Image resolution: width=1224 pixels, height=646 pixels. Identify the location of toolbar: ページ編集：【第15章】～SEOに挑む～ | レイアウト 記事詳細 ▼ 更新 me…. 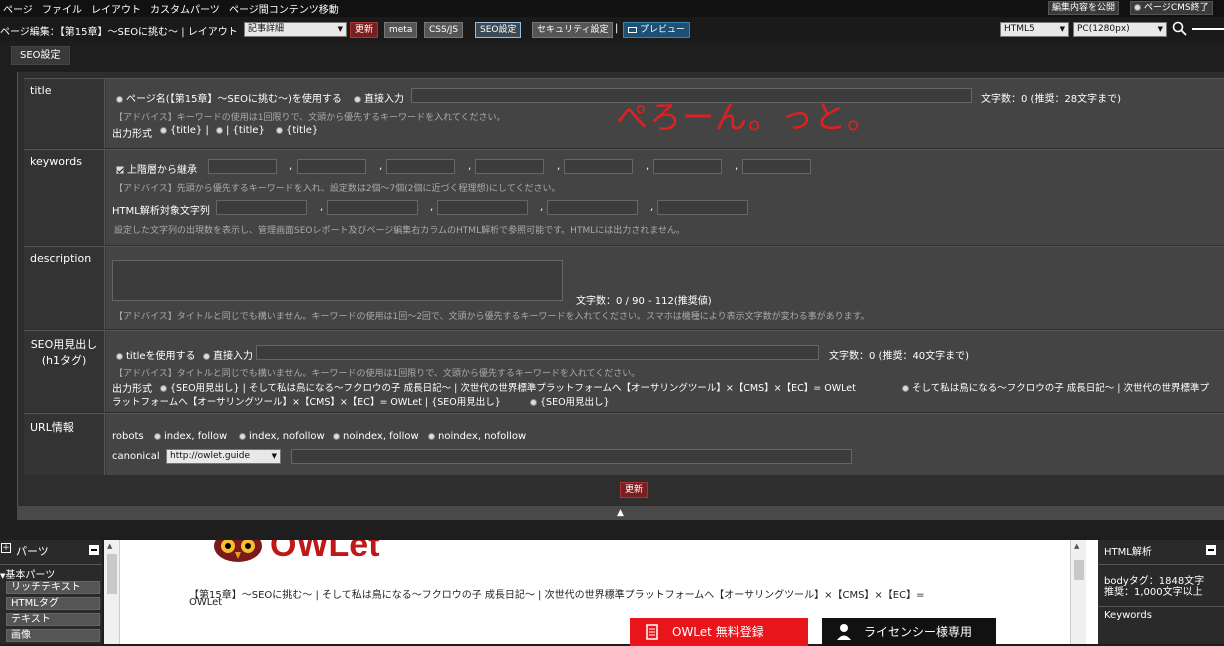
(612, 29).